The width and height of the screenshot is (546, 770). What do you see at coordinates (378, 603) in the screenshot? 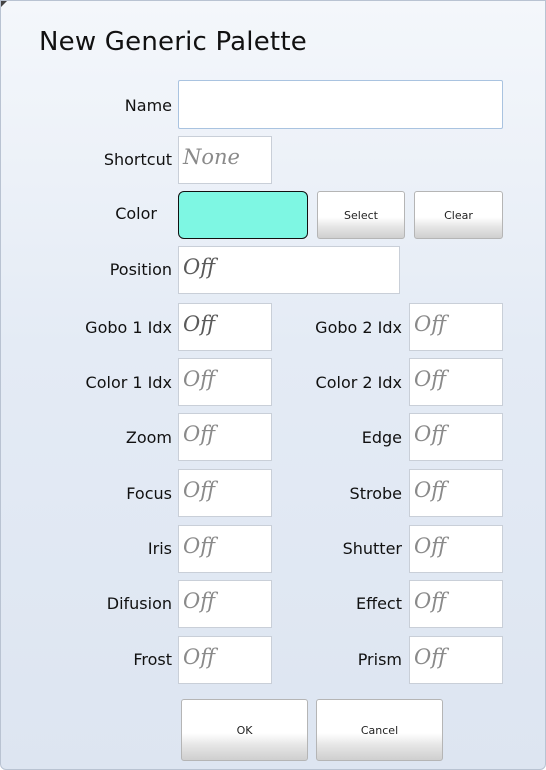
I see `effect-label: Effect` at bounding box center [378, 603].